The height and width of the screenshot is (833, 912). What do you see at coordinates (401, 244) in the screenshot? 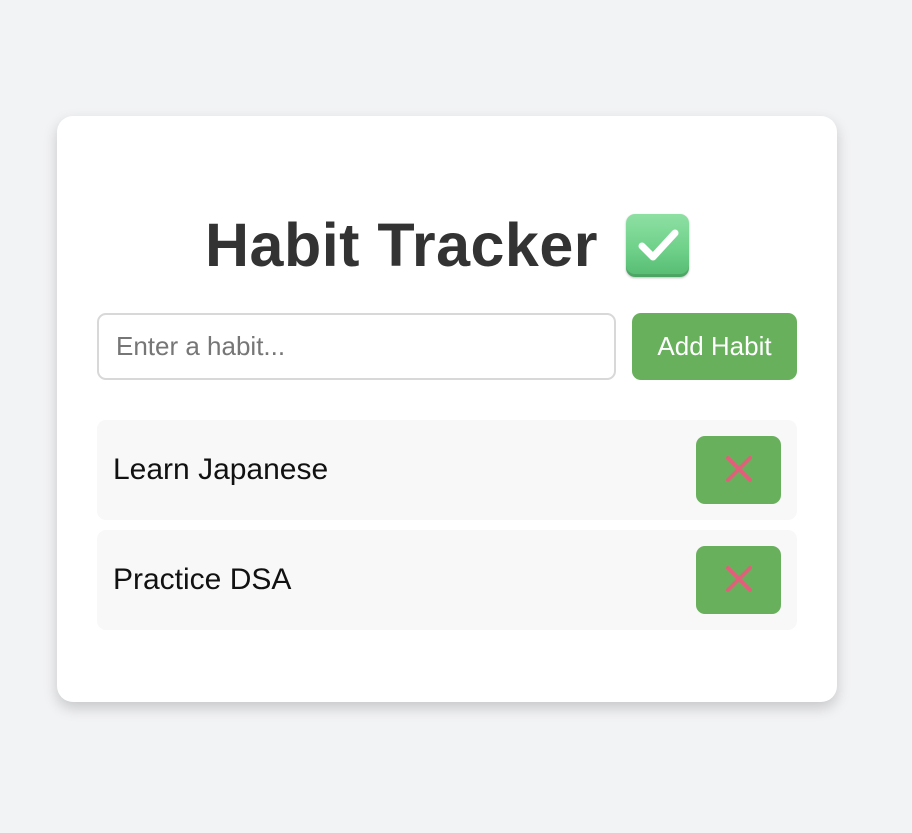
I see `page-title: Habit Tracker` at bounding box center [401, 244].